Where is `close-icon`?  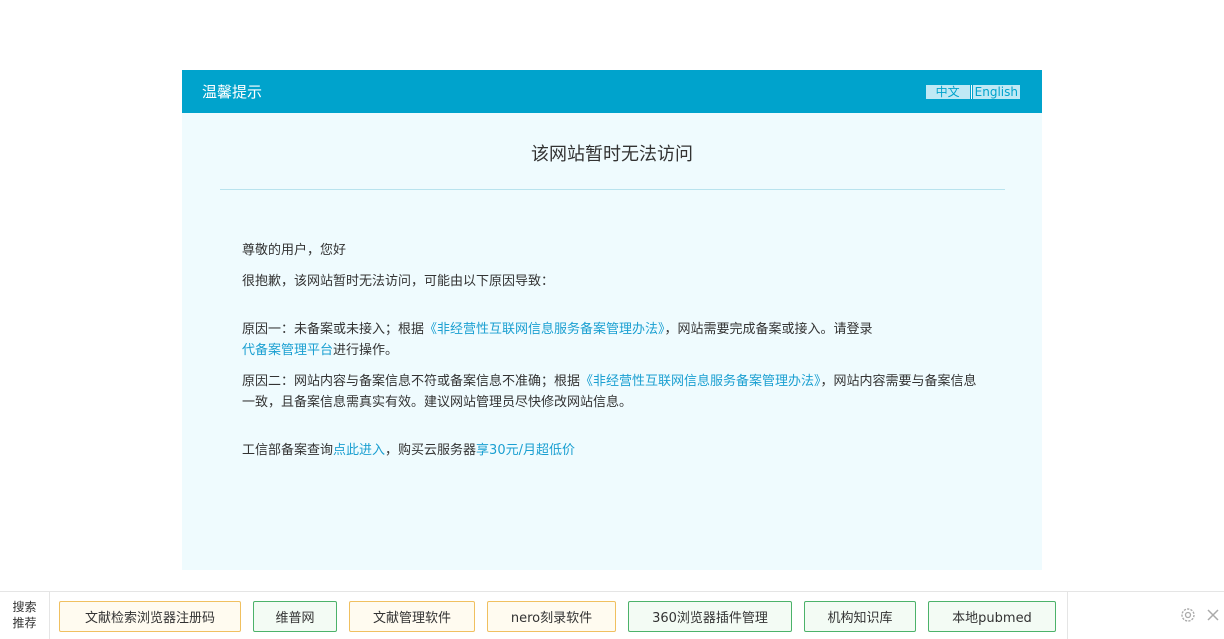 close-icon is located at coordinates (1213, 615).